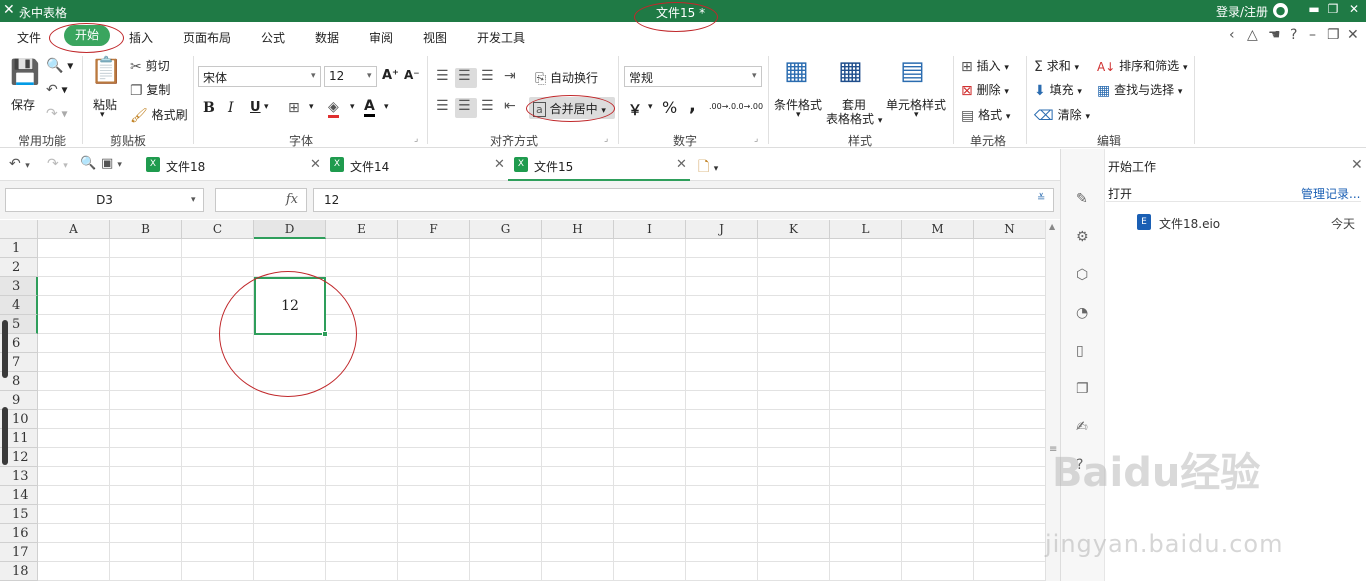 This screenshot has width=1366, height=581. Describe the element at coordinates (487, 76) in the screenshot. I see `align-bottom-icon: ☰` at that location.